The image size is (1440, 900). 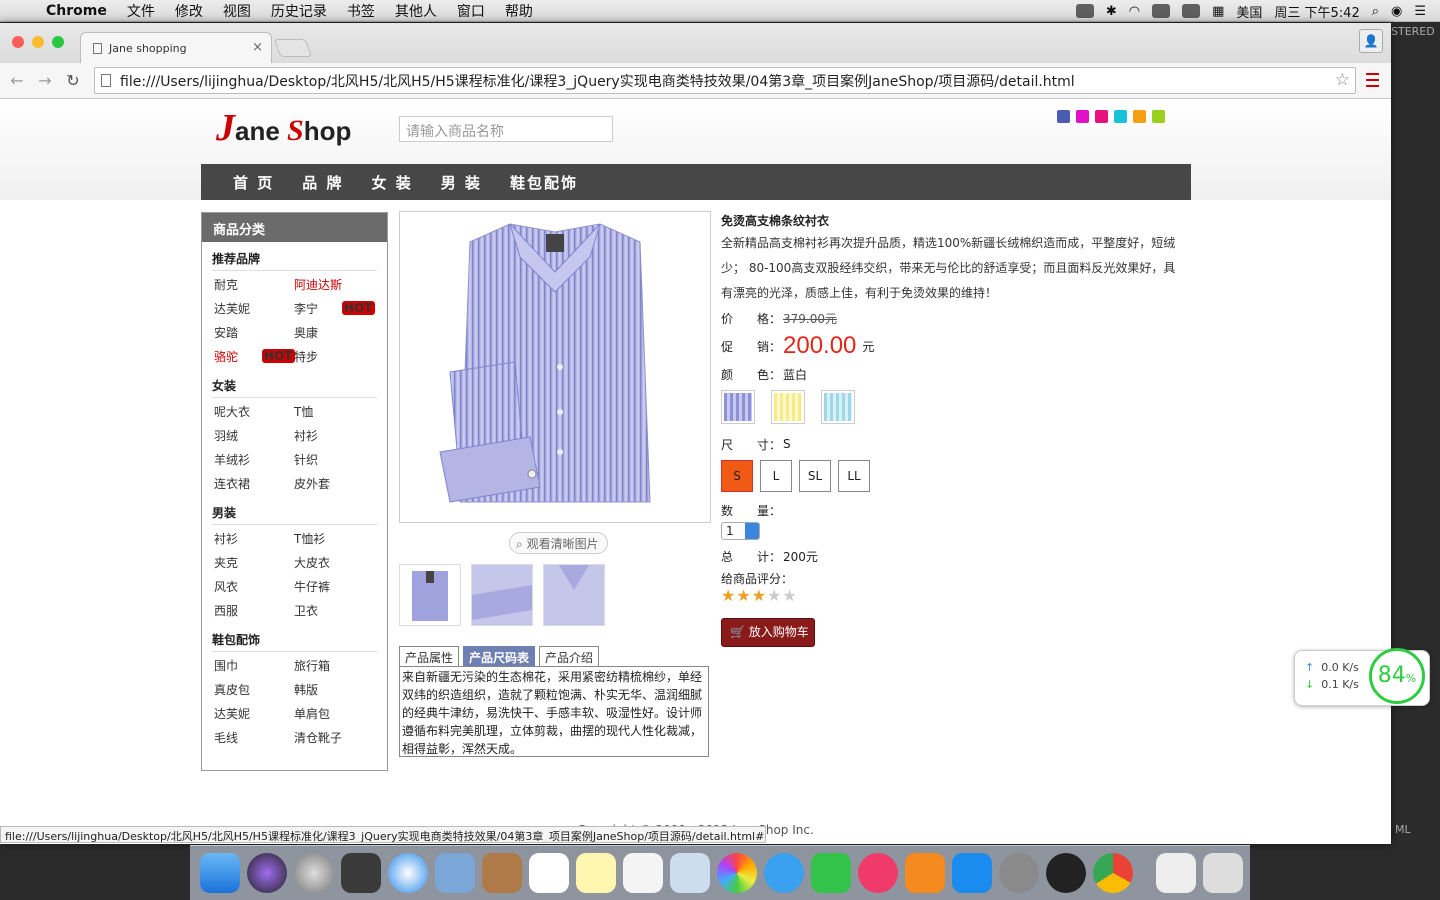 I want to click on sidebar-link: 羊绒衫, so click(x=252, y=460).